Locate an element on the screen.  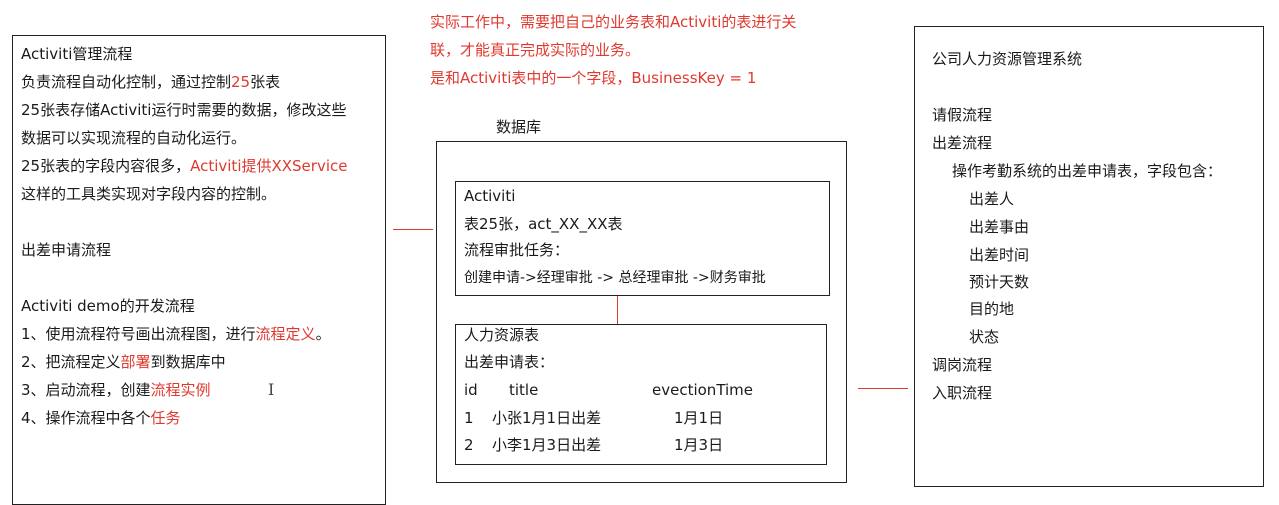
hr-title: 人力资源表 is located at coordinates (502, 335).